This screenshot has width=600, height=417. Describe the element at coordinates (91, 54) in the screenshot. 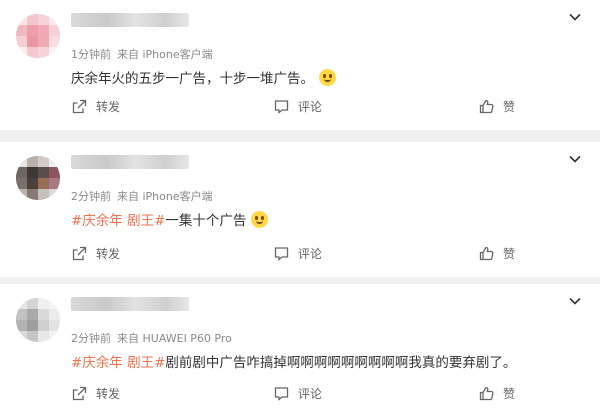

I see `comment-time: 1分钟前` at that location.